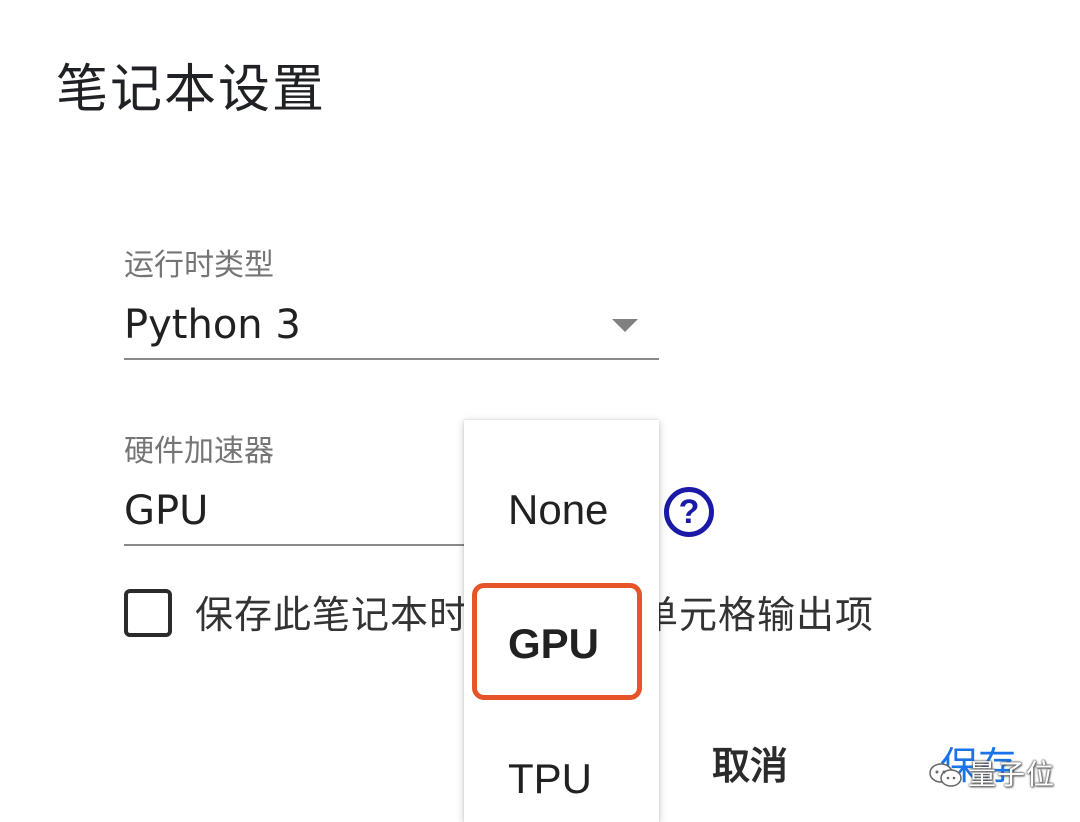 The width and height of the screenshot is (1080, 822). I want to click on menu-option-gpu-label: GPU, so click(554, 643).